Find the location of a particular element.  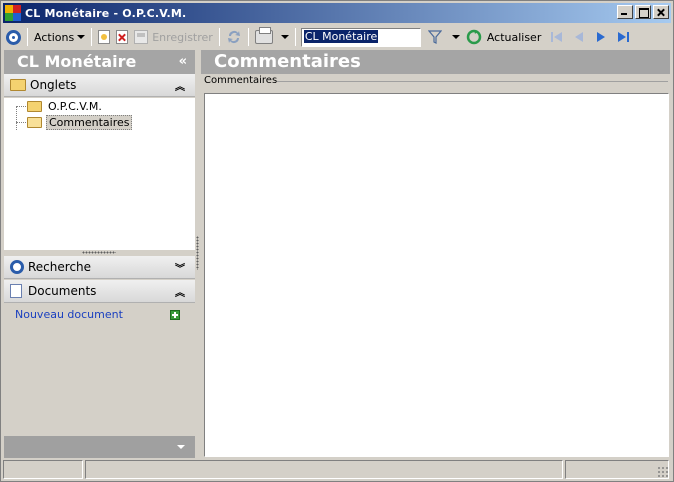

first-page-icon is located at coordinates (557, 37).